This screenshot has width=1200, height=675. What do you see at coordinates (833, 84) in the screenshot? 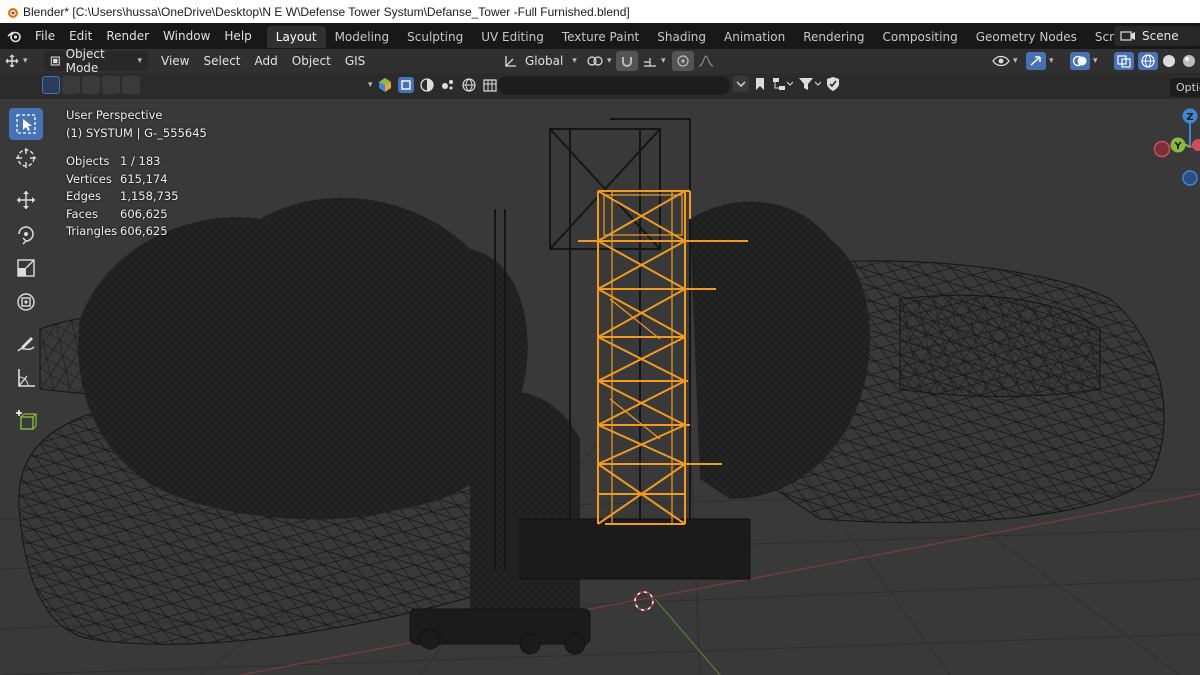
I see `shield-icon` at bounding box center [833, 84].